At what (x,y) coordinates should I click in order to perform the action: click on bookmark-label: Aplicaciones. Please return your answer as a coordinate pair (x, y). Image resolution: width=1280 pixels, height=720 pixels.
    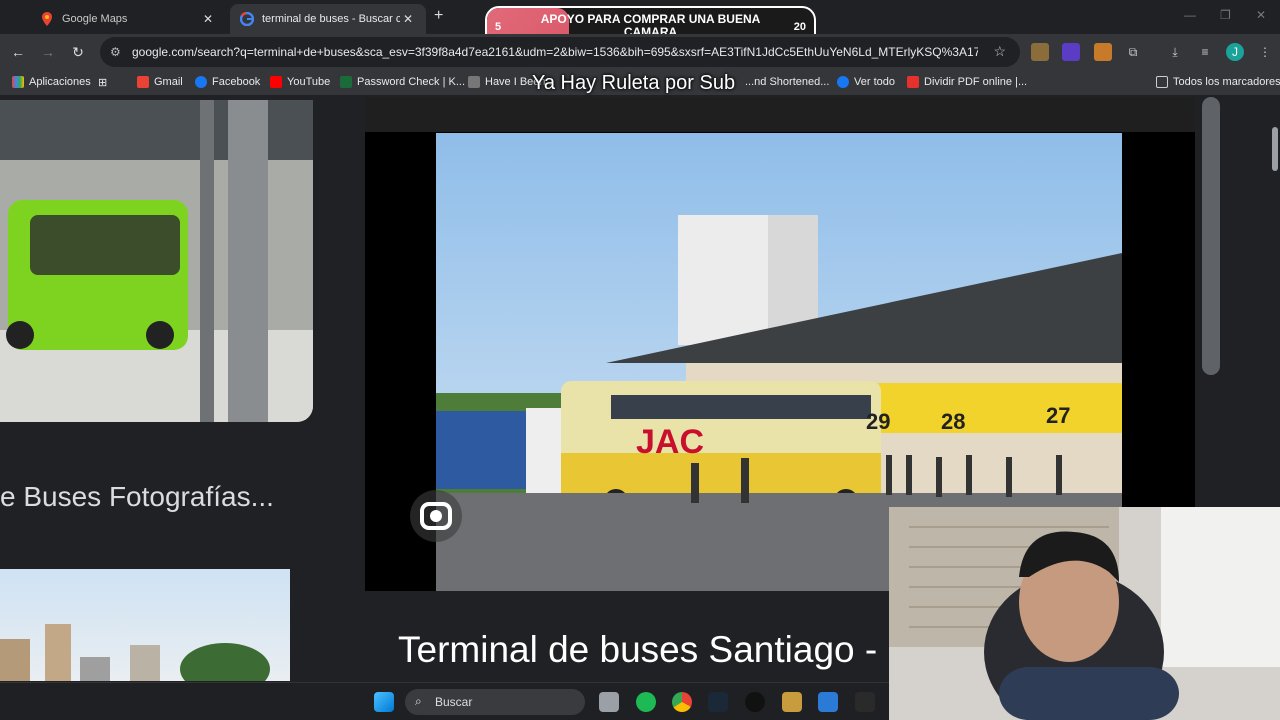
    Looking at the image, I should click on (60, 82).